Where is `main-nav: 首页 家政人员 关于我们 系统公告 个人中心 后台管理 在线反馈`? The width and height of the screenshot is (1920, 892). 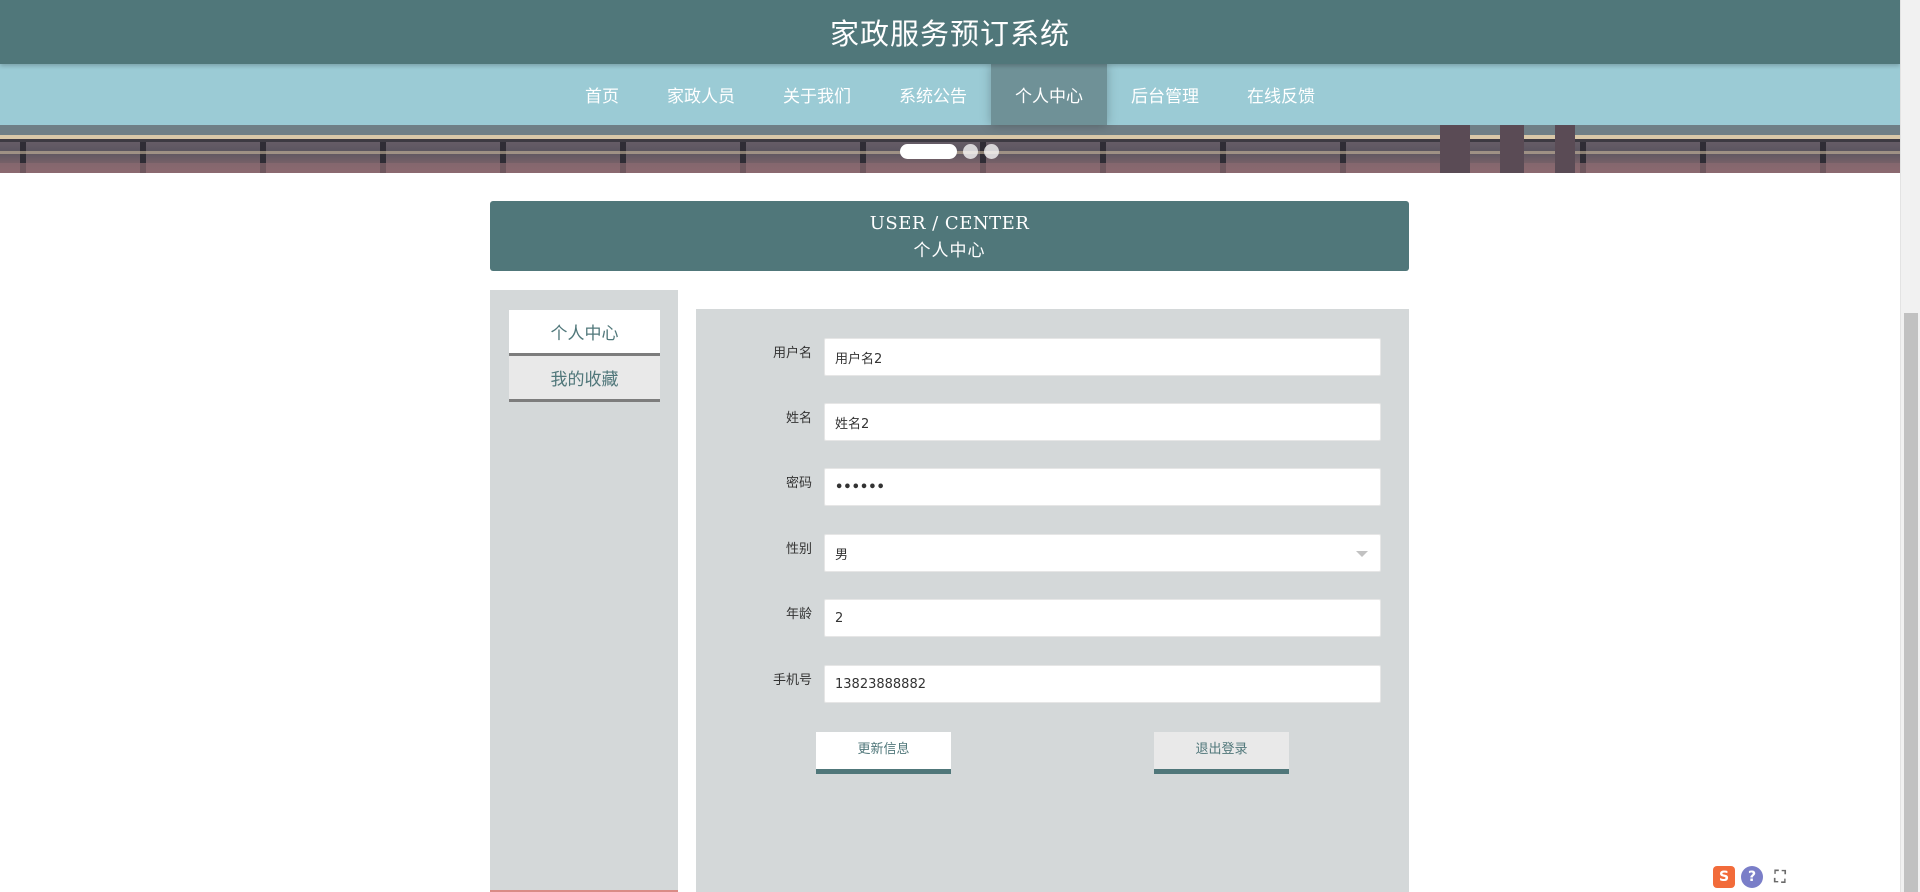
main-nav: 首页 家政人员 关于我们 系统公告 个人中心 后台管理 在线反馈 is located at coordinates (950, 94).